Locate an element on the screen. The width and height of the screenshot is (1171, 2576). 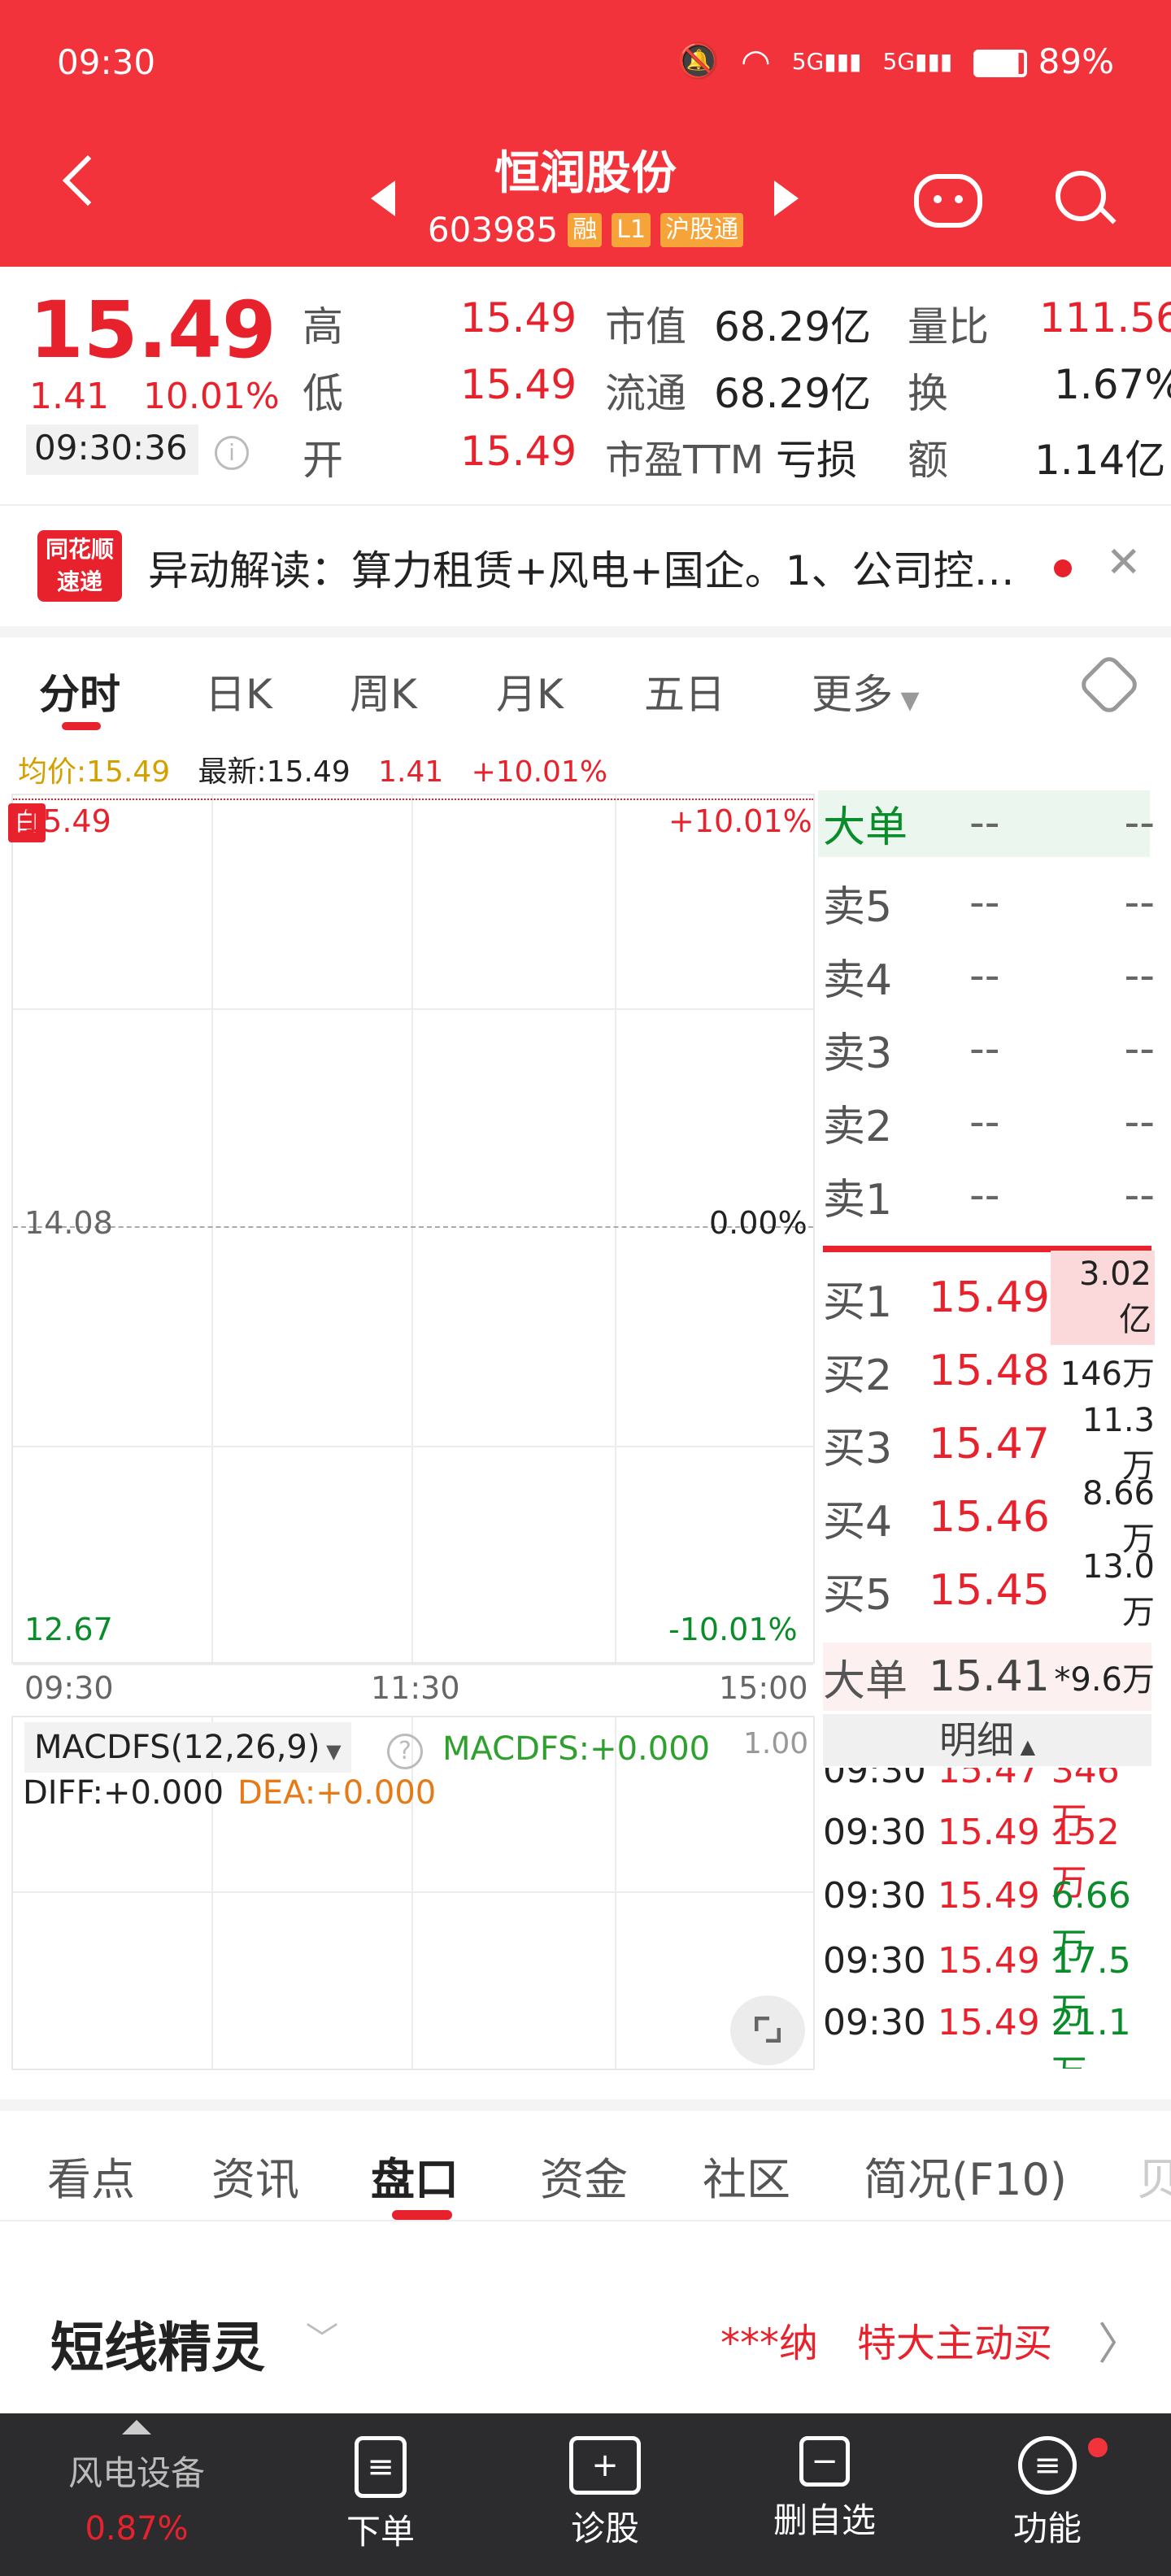
big-trade-vol: *9.6万 is located at coordinates (1105, 1680).